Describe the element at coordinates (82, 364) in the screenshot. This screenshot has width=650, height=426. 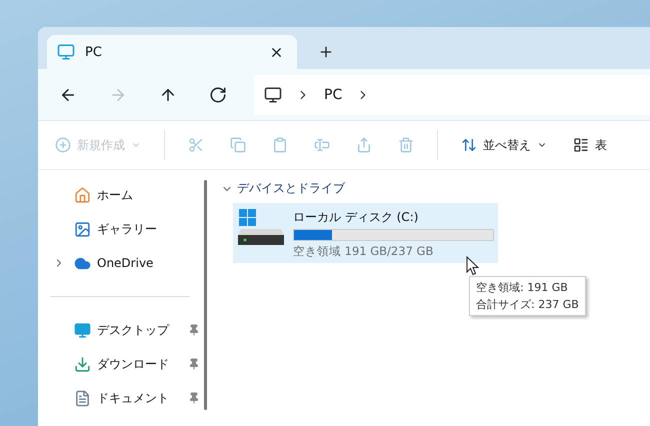
I see `download-arrow-icon` at that location.